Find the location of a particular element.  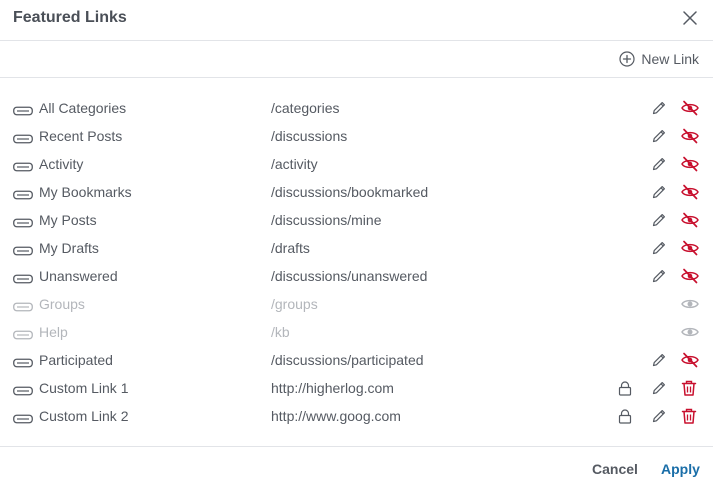

link-name: My Posts is located at coordinates (68, 220).